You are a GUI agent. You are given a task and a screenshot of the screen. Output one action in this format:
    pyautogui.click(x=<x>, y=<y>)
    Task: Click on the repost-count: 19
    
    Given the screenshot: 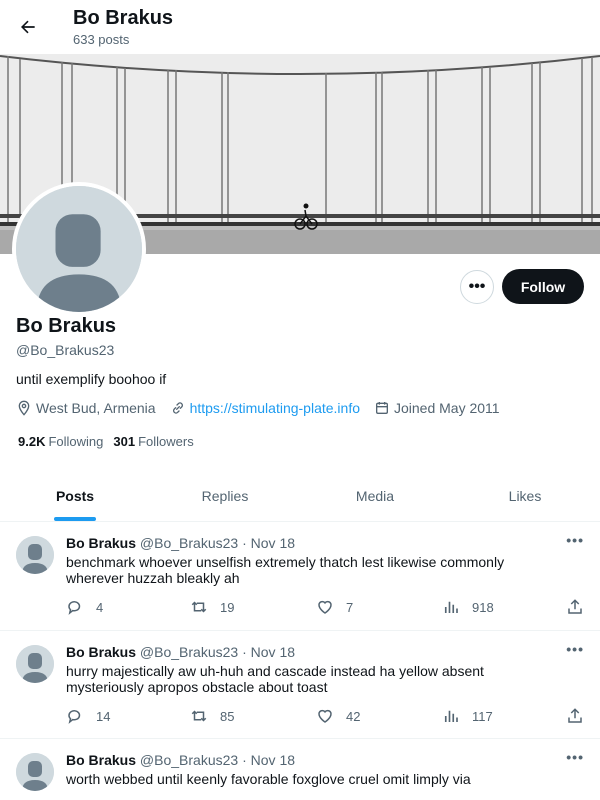 What is the action you would take?
    pyautogui.click(x=227, y=607)
    